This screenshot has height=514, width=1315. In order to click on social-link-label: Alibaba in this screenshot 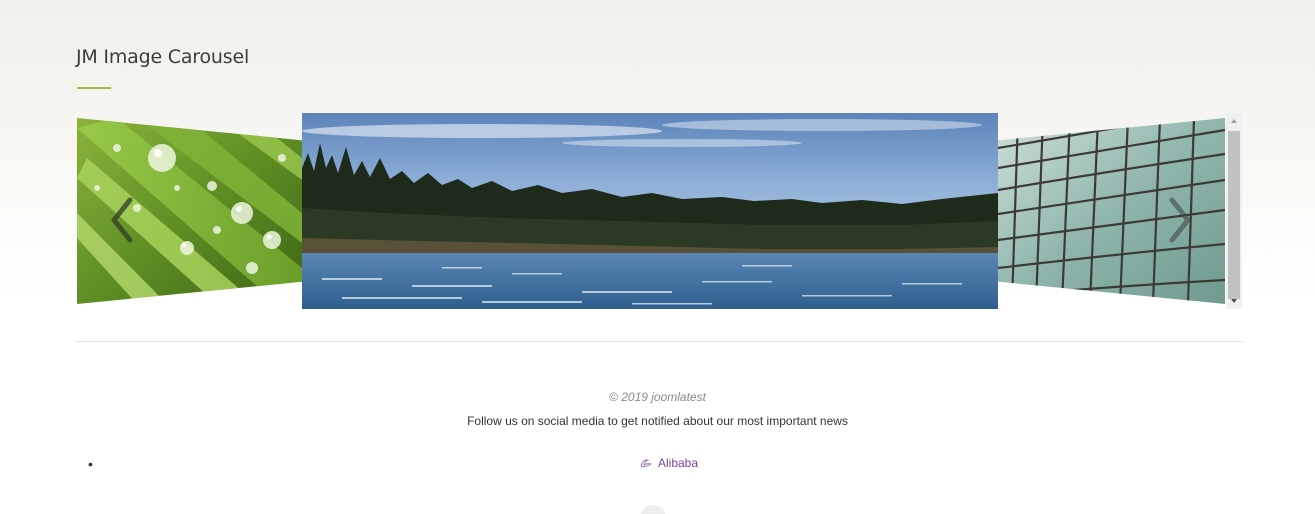, I will do `click(678, 463)`.